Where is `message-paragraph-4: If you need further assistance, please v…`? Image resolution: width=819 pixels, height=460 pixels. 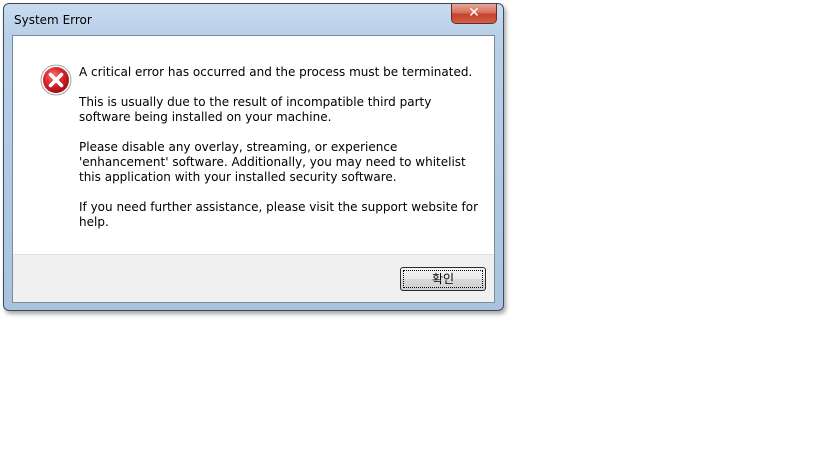
message-paragraph-4: If you need further assistance, please v… is located at coordinates (279, 214).